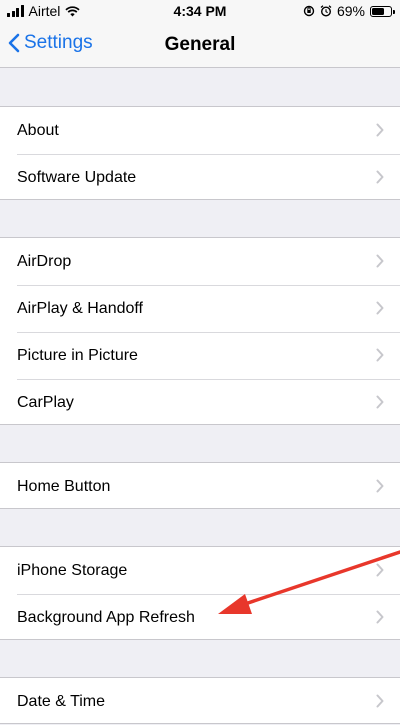 The image size is (400, 725). I want to click on status-bar: Airtel 4:34 PM 69%, so click(200, 11).